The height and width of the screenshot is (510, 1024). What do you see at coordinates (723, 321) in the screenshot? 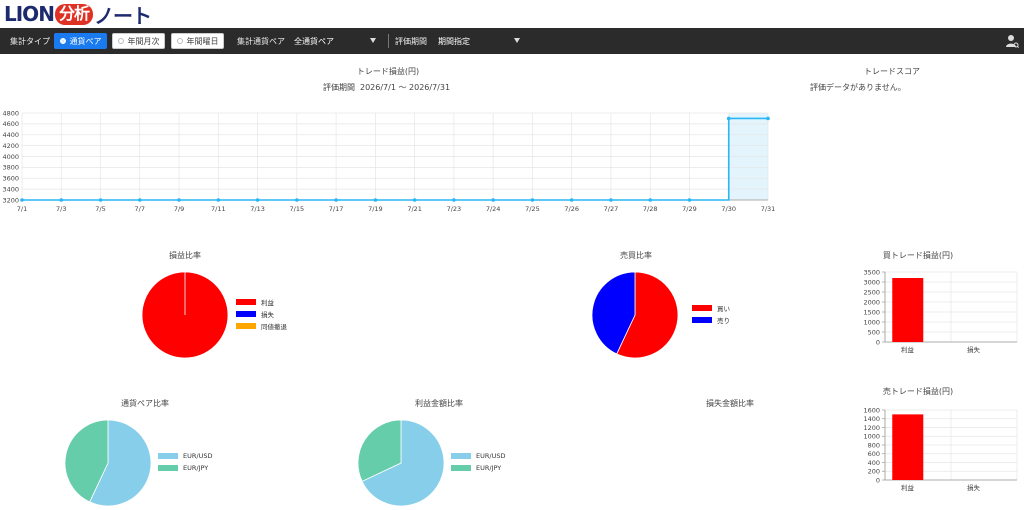
I see `legend-label: 売り` at bounding box center [723, 321].